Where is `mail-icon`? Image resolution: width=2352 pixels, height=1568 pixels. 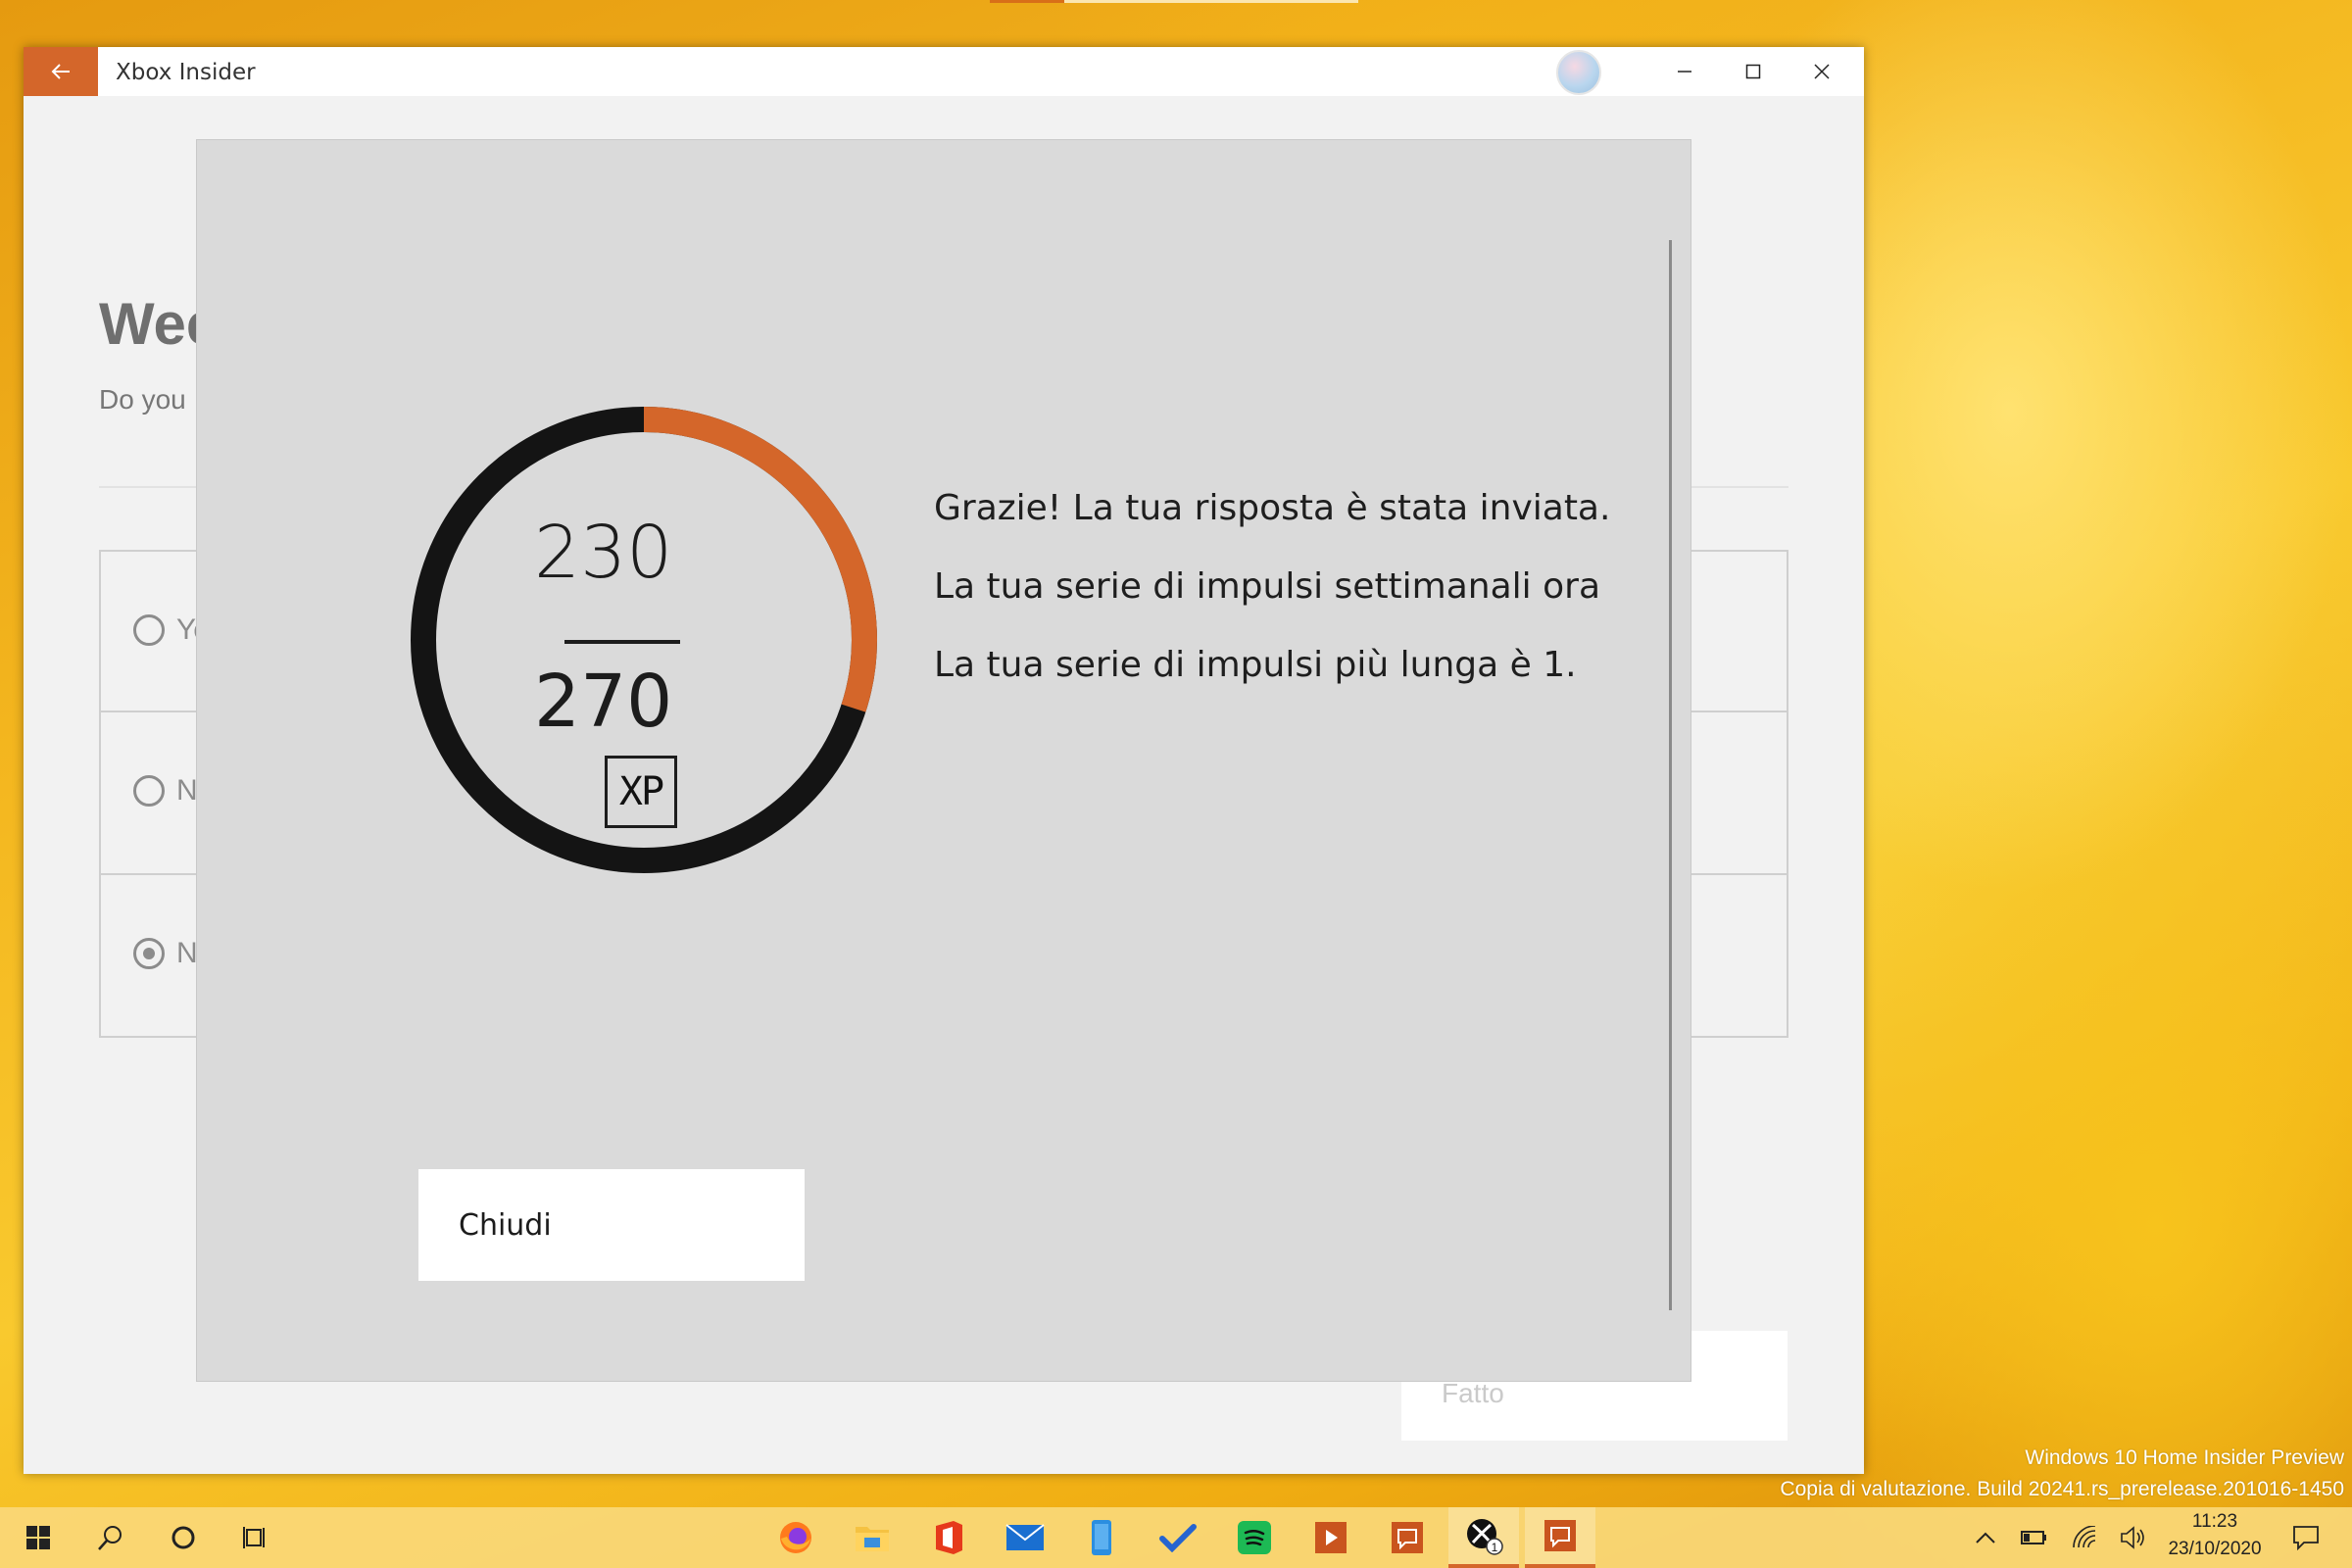
mail-icon is located at coordinates (1025, 1537).